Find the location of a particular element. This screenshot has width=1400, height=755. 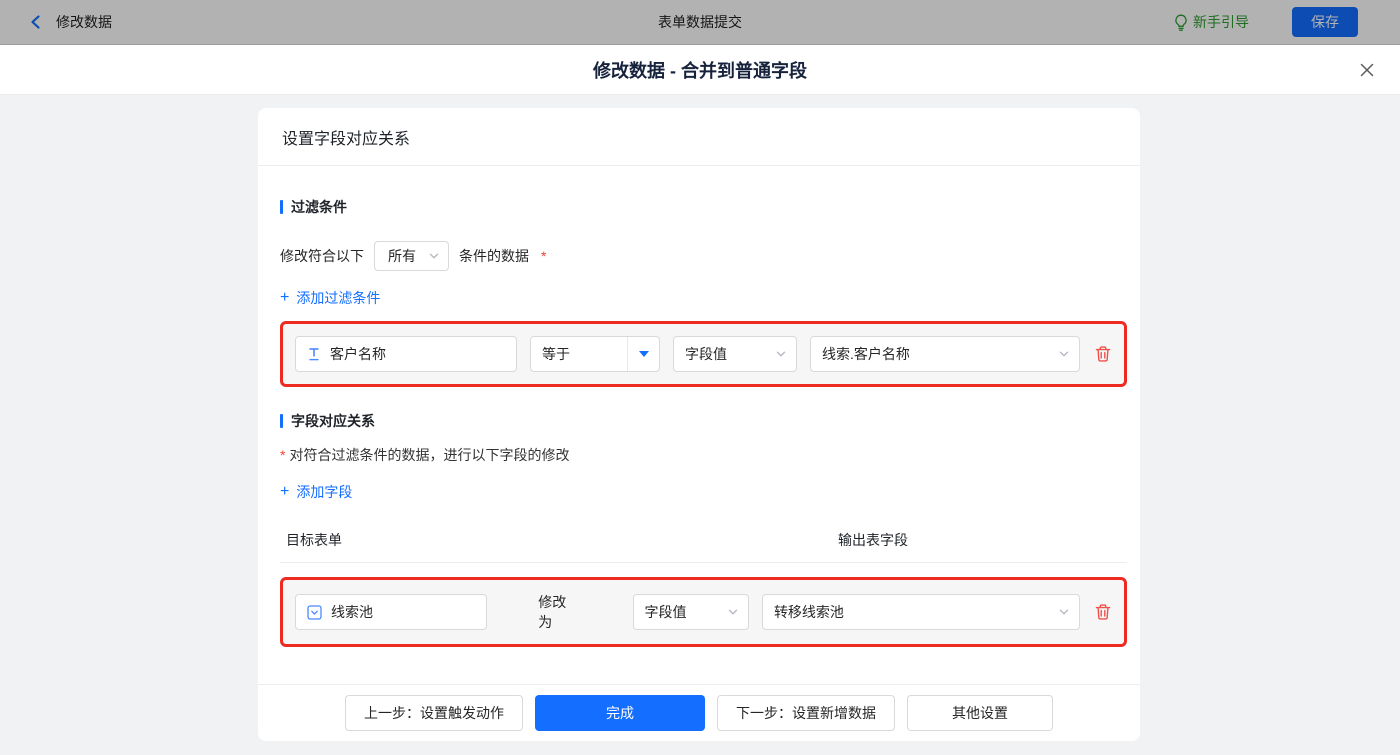

column-divider is located at coordinates (703, 562).